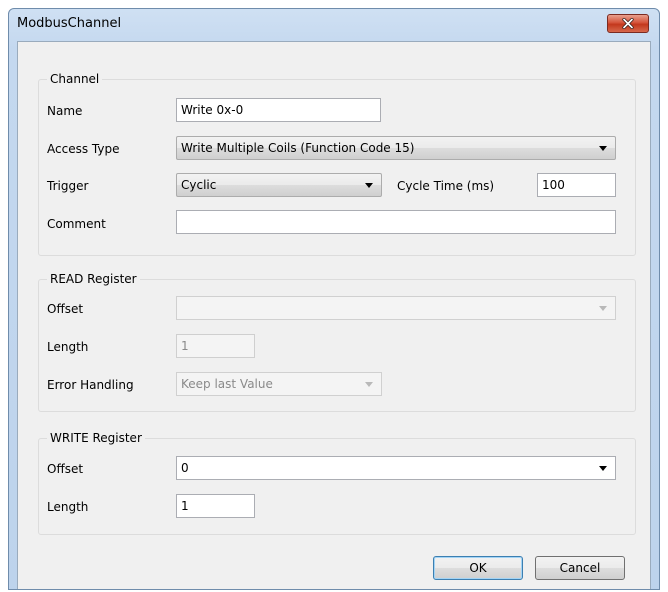 This screenshot has width=668, height=592. I want to click on cycle-time-label: Cycle Time (ms), so click(446, 186).